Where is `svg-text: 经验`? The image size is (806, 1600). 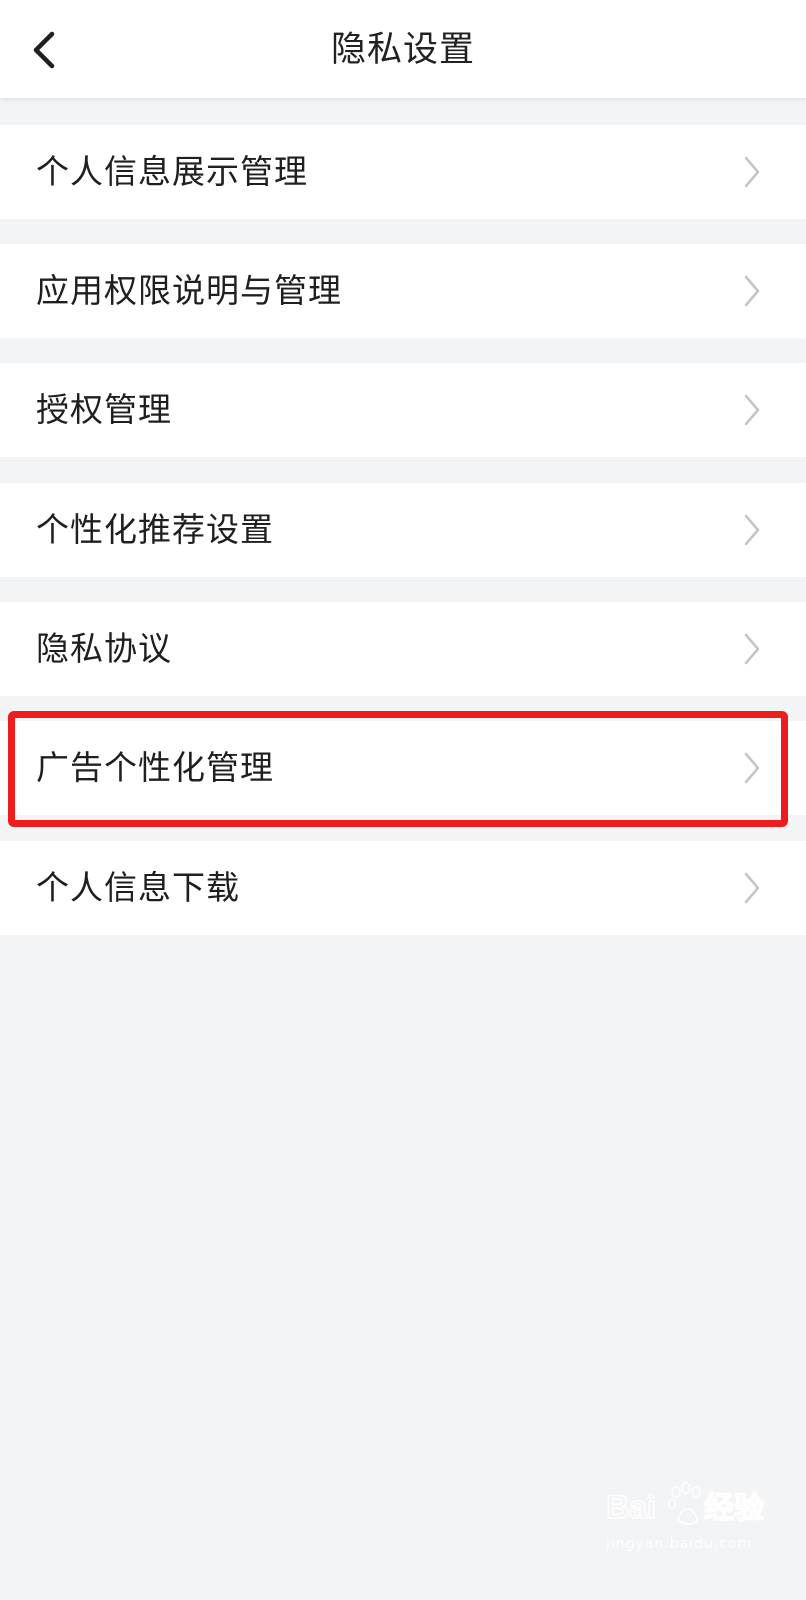
svg-text: 经验 is located at coordinates (734, 1508).